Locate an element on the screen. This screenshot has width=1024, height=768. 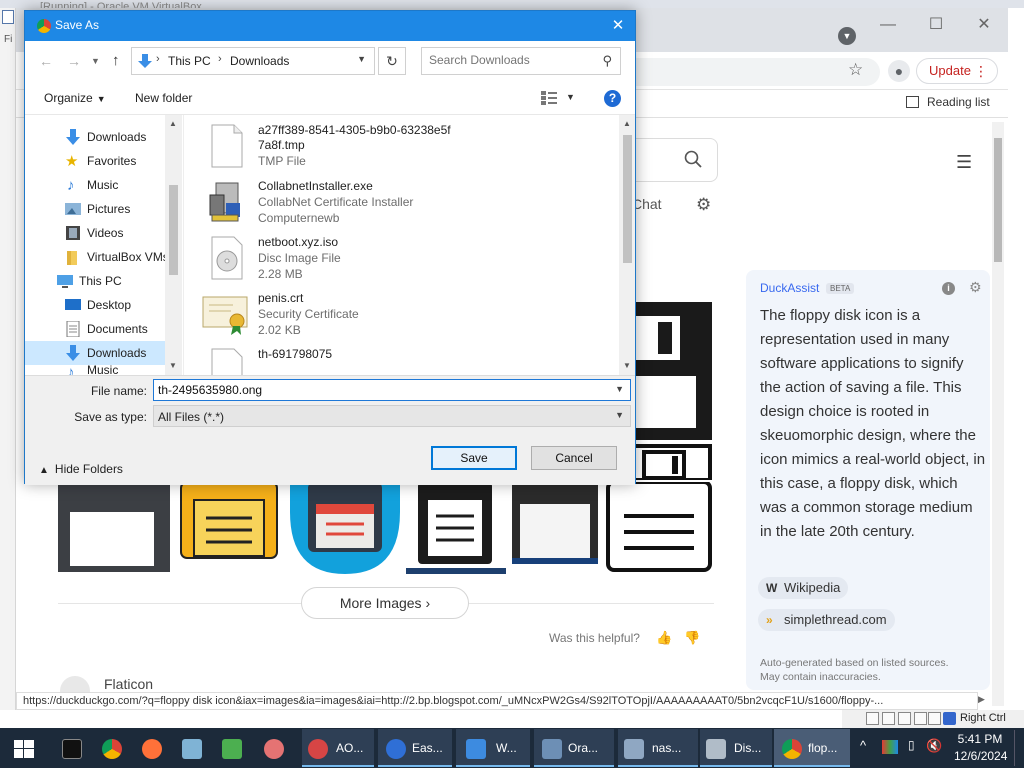
help-icon: ? is located at coordinates (612, 98).